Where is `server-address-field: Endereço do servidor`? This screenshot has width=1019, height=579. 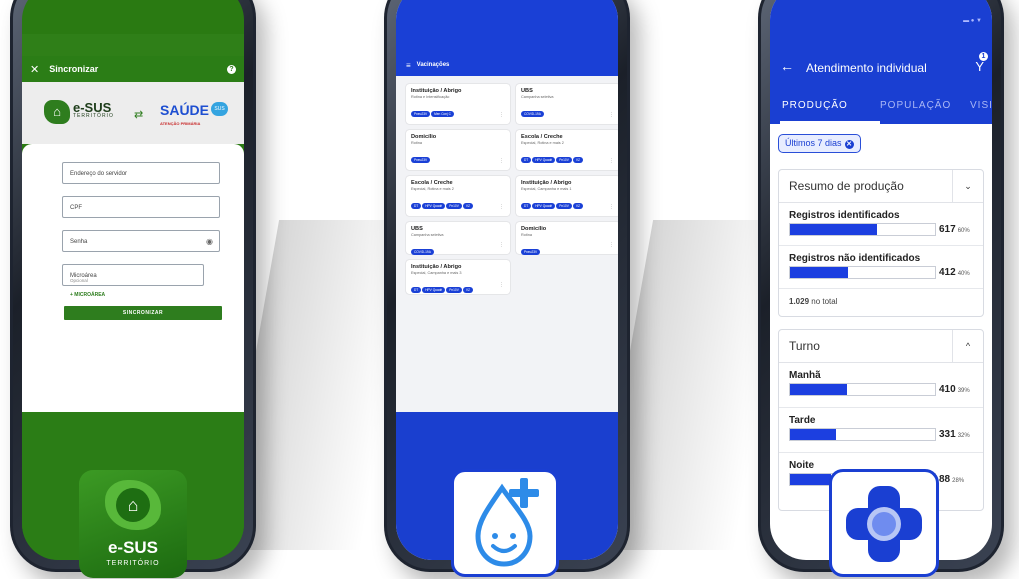 server-address-field: Endereço do servidor is located at coordinates (141, 173).